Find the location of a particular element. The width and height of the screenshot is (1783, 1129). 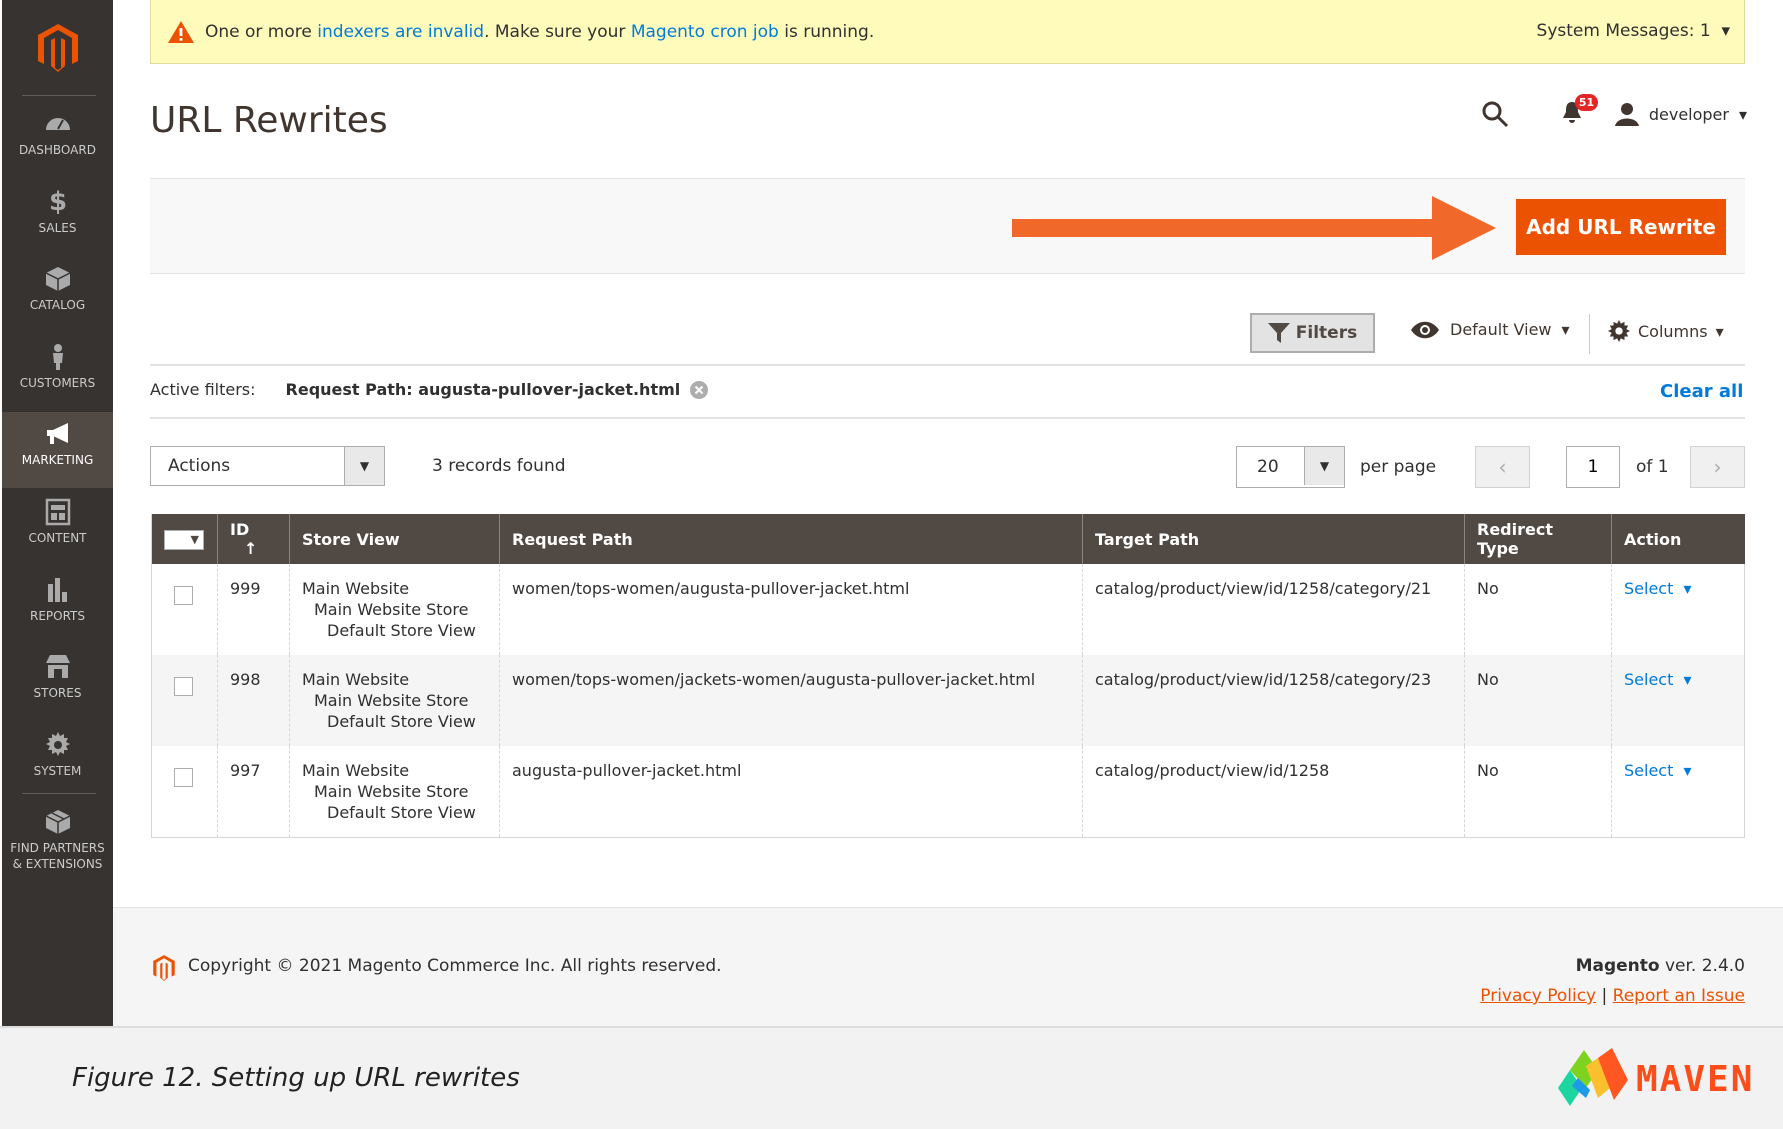

remove-filter-icon is located at coordinates (699, 389).